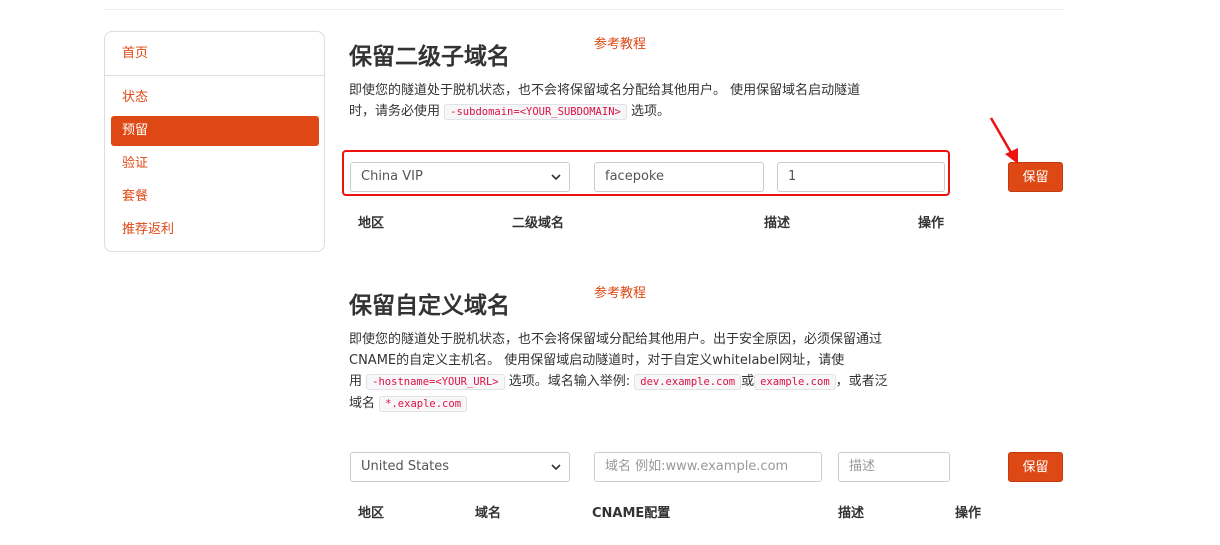  I want to click on sidebar-item-verify: 验证, so click(215, 164).